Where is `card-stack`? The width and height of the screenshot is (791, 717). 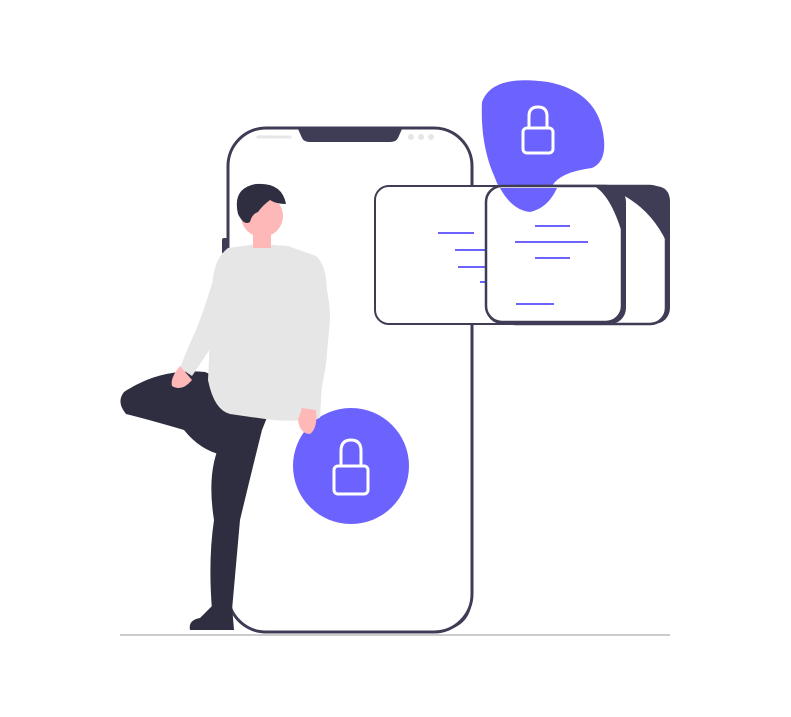 card-stack is located at coordinates (522, 255).